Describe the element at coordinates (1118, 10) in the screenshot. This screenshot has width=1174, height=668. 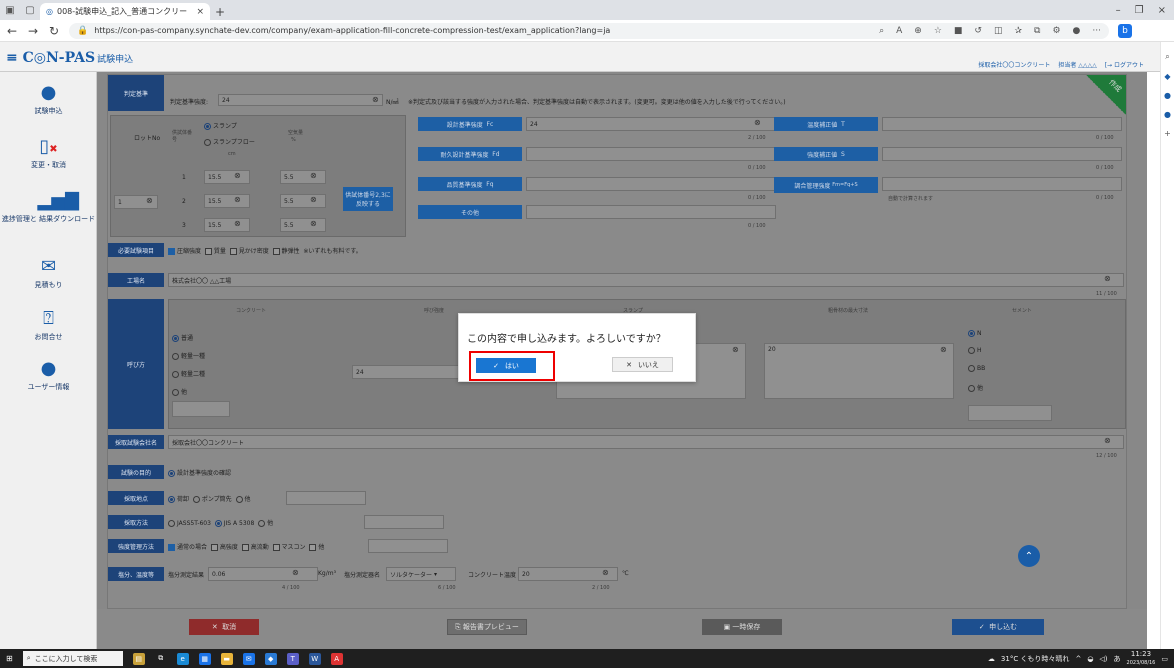
I see `minimize-icon: –` at that location.